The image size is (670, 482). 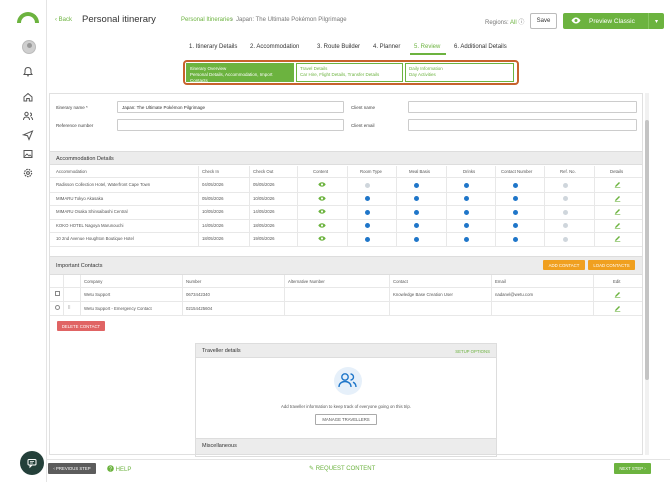 What do you see at coordinates (264, 238) in the screenshot?
I see `check-out-date: 19/05/2026` at bounding box center [264, 238].